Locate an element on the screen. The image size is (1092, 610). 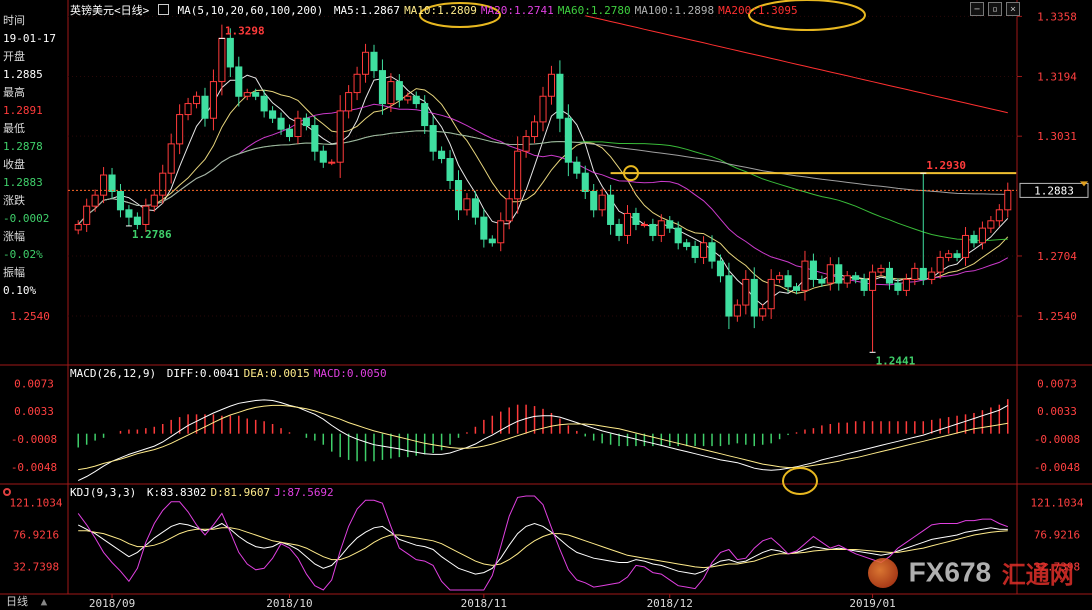
time-label: 2018/12 is located at coordinates (670, 603).